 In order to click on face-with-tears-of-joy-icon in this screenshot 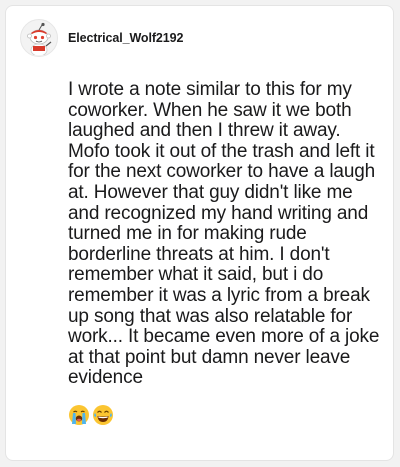, I will do `click(103, 415)`.